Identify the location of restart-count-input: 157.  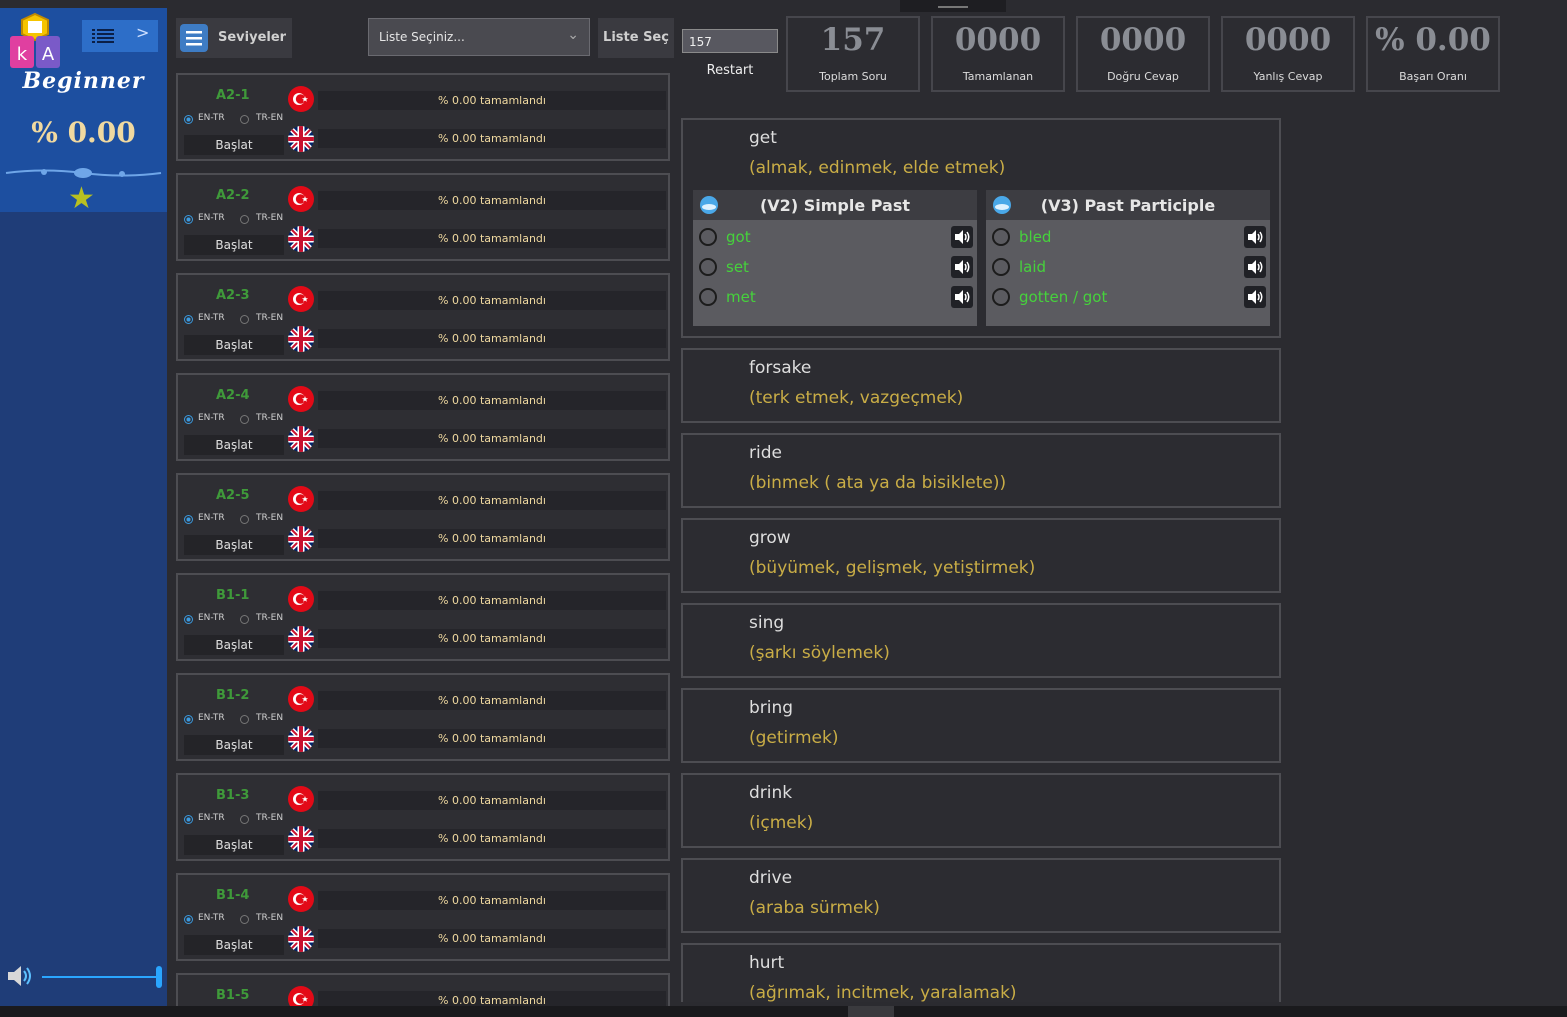
(730, 41).